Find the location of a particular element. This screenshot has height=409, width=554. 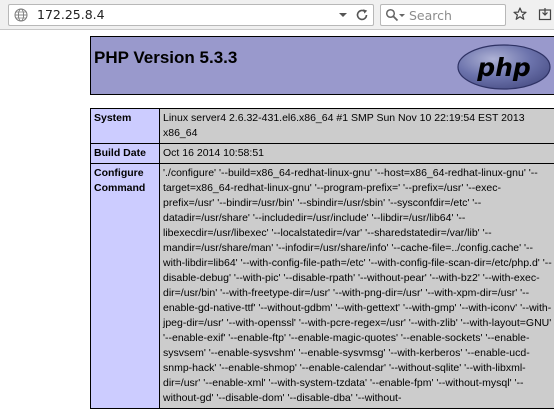

row-label: Configure Command is located at coordinates (125, 286).